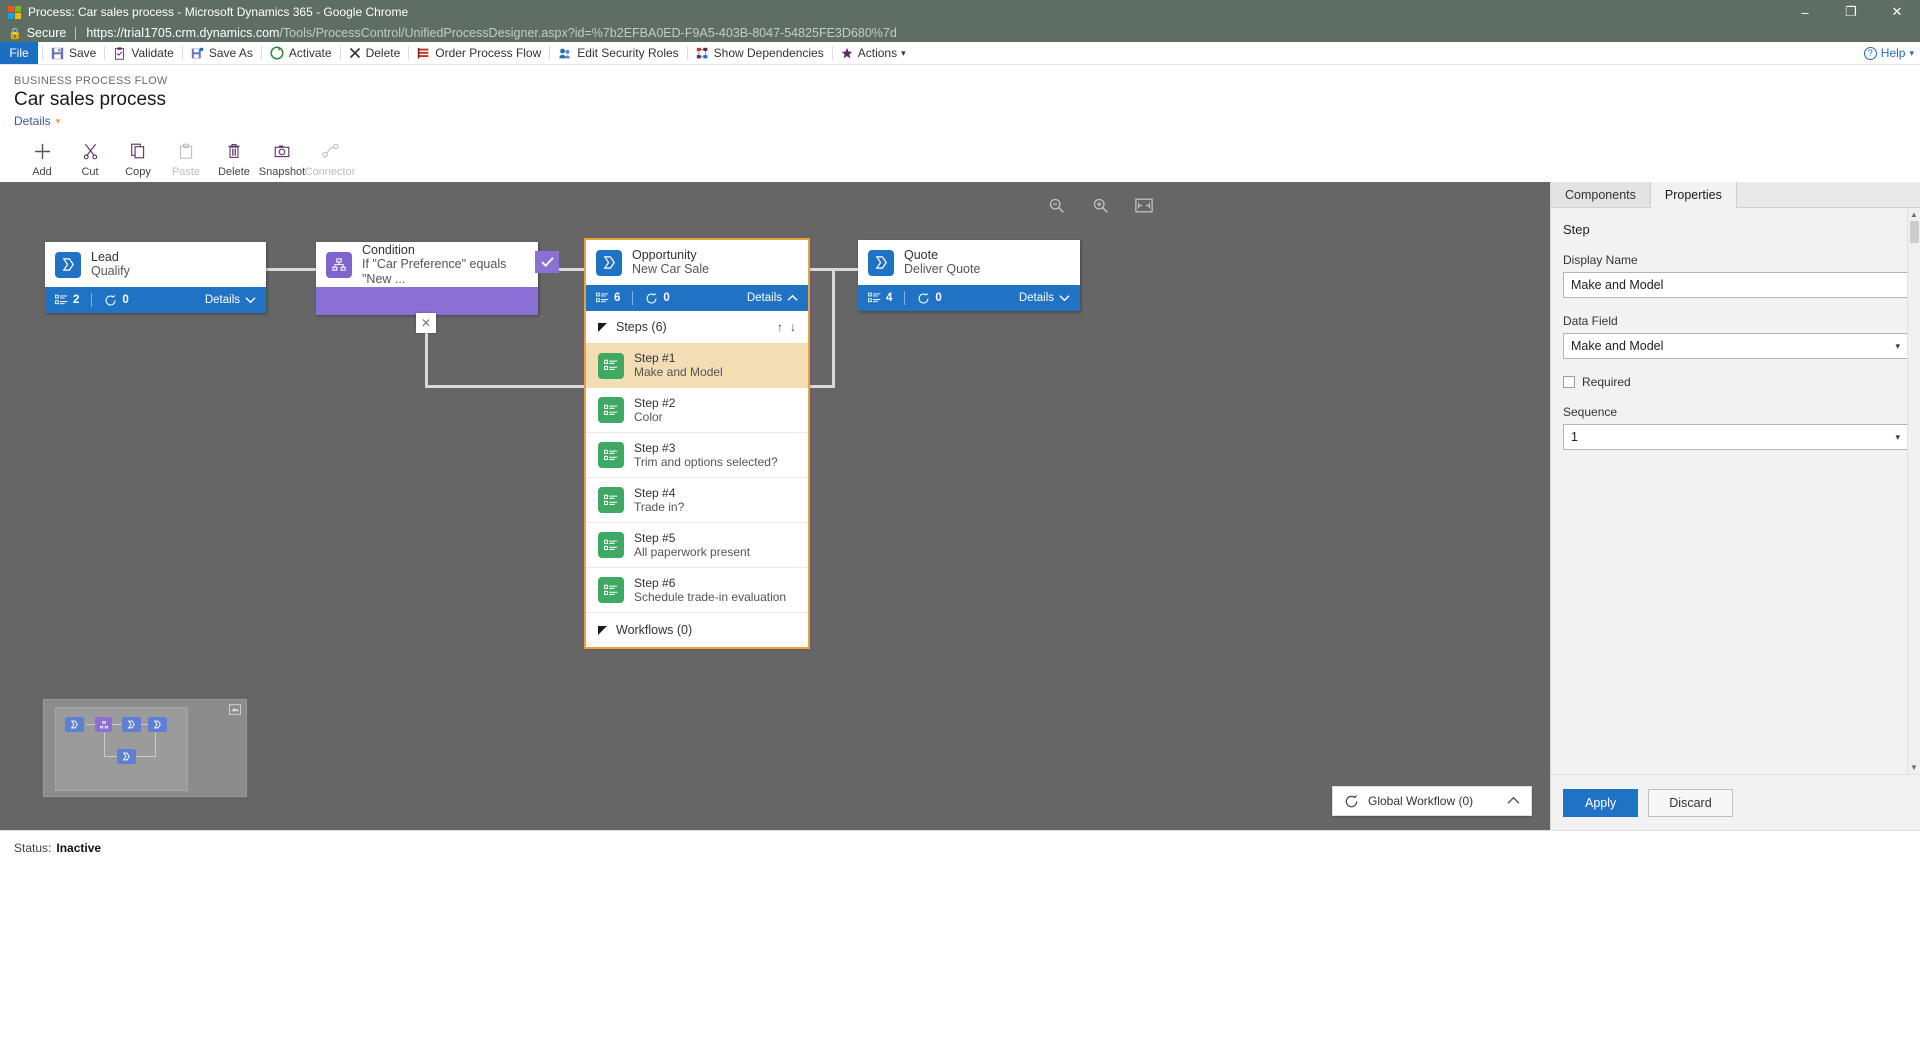 Image resolution: width=1920 pixels, height=1050 pixels. I want to click on details-toggle-link: Details ▾, so click(37, 121).